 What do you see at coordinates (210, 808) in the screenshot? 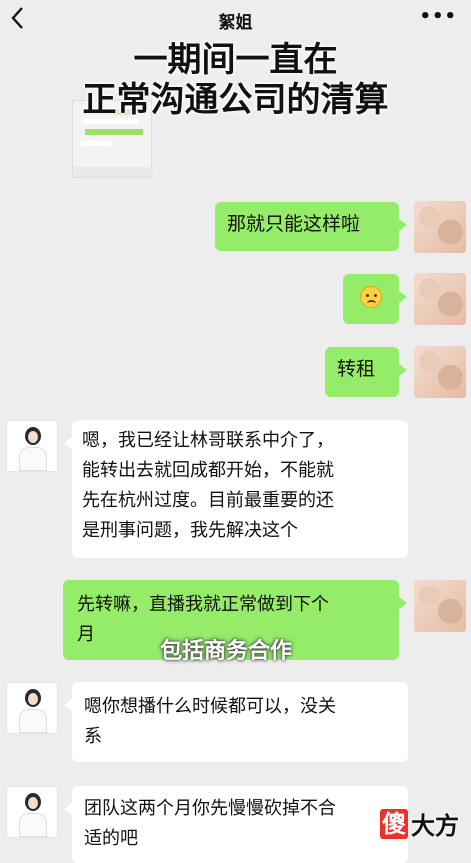
I see `message-line: 团队这两个月你先慢慢砍掉不合` at bounding box center [210, 808].